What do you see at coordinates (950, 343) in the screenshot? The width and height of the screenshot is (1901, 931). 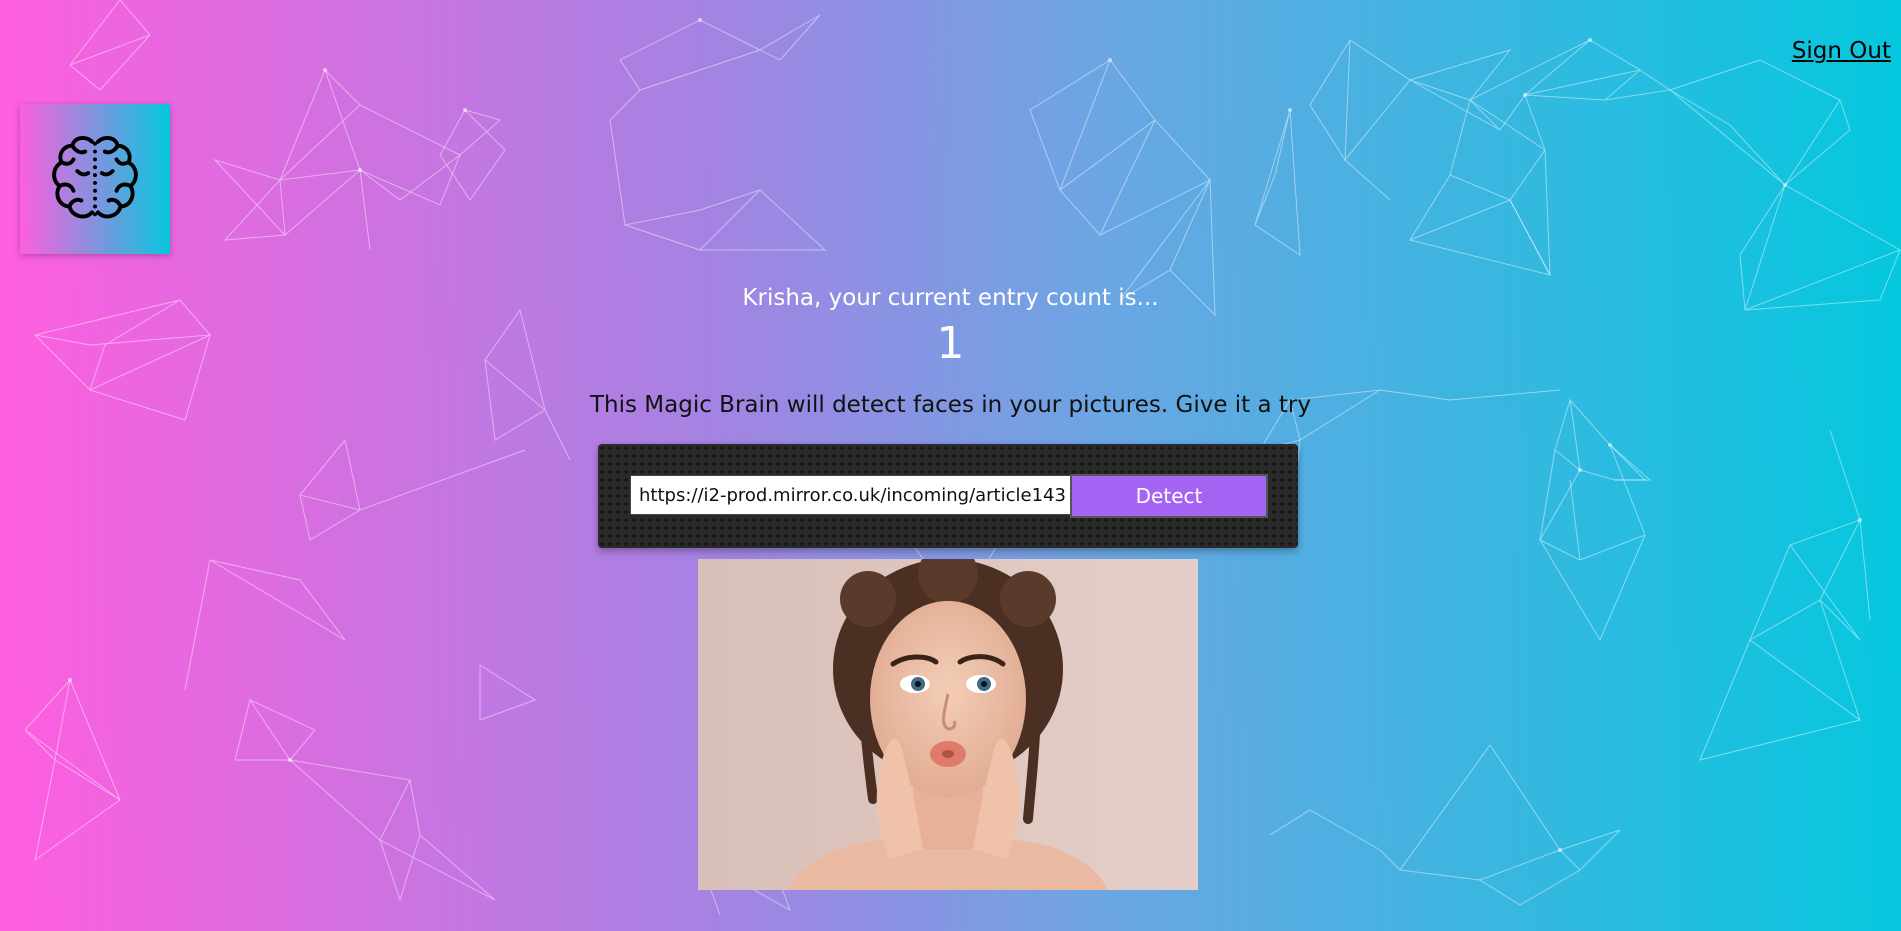 I see `entry-count-value: 1` at bounding box center [950, 343].